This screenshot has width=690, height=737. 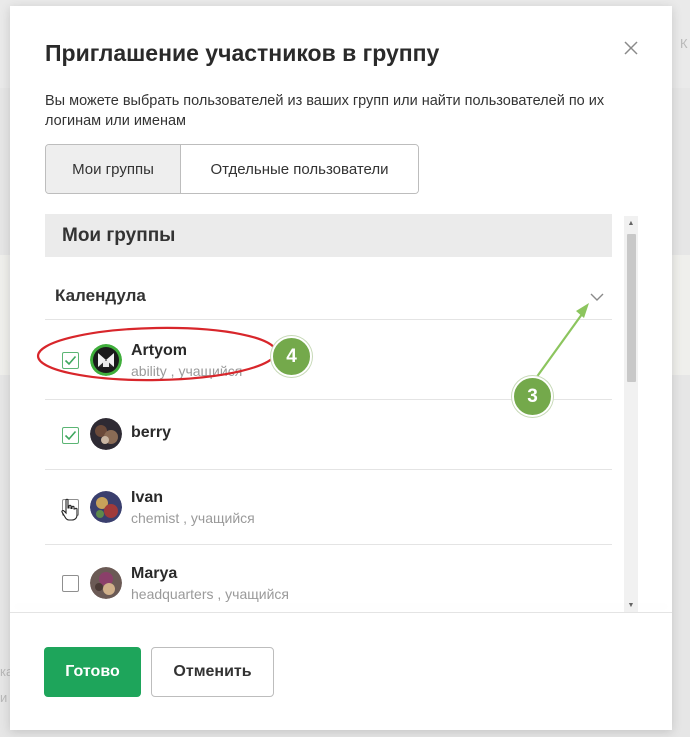 I want to click on avatar-ivan, so click(x=106, y=507).